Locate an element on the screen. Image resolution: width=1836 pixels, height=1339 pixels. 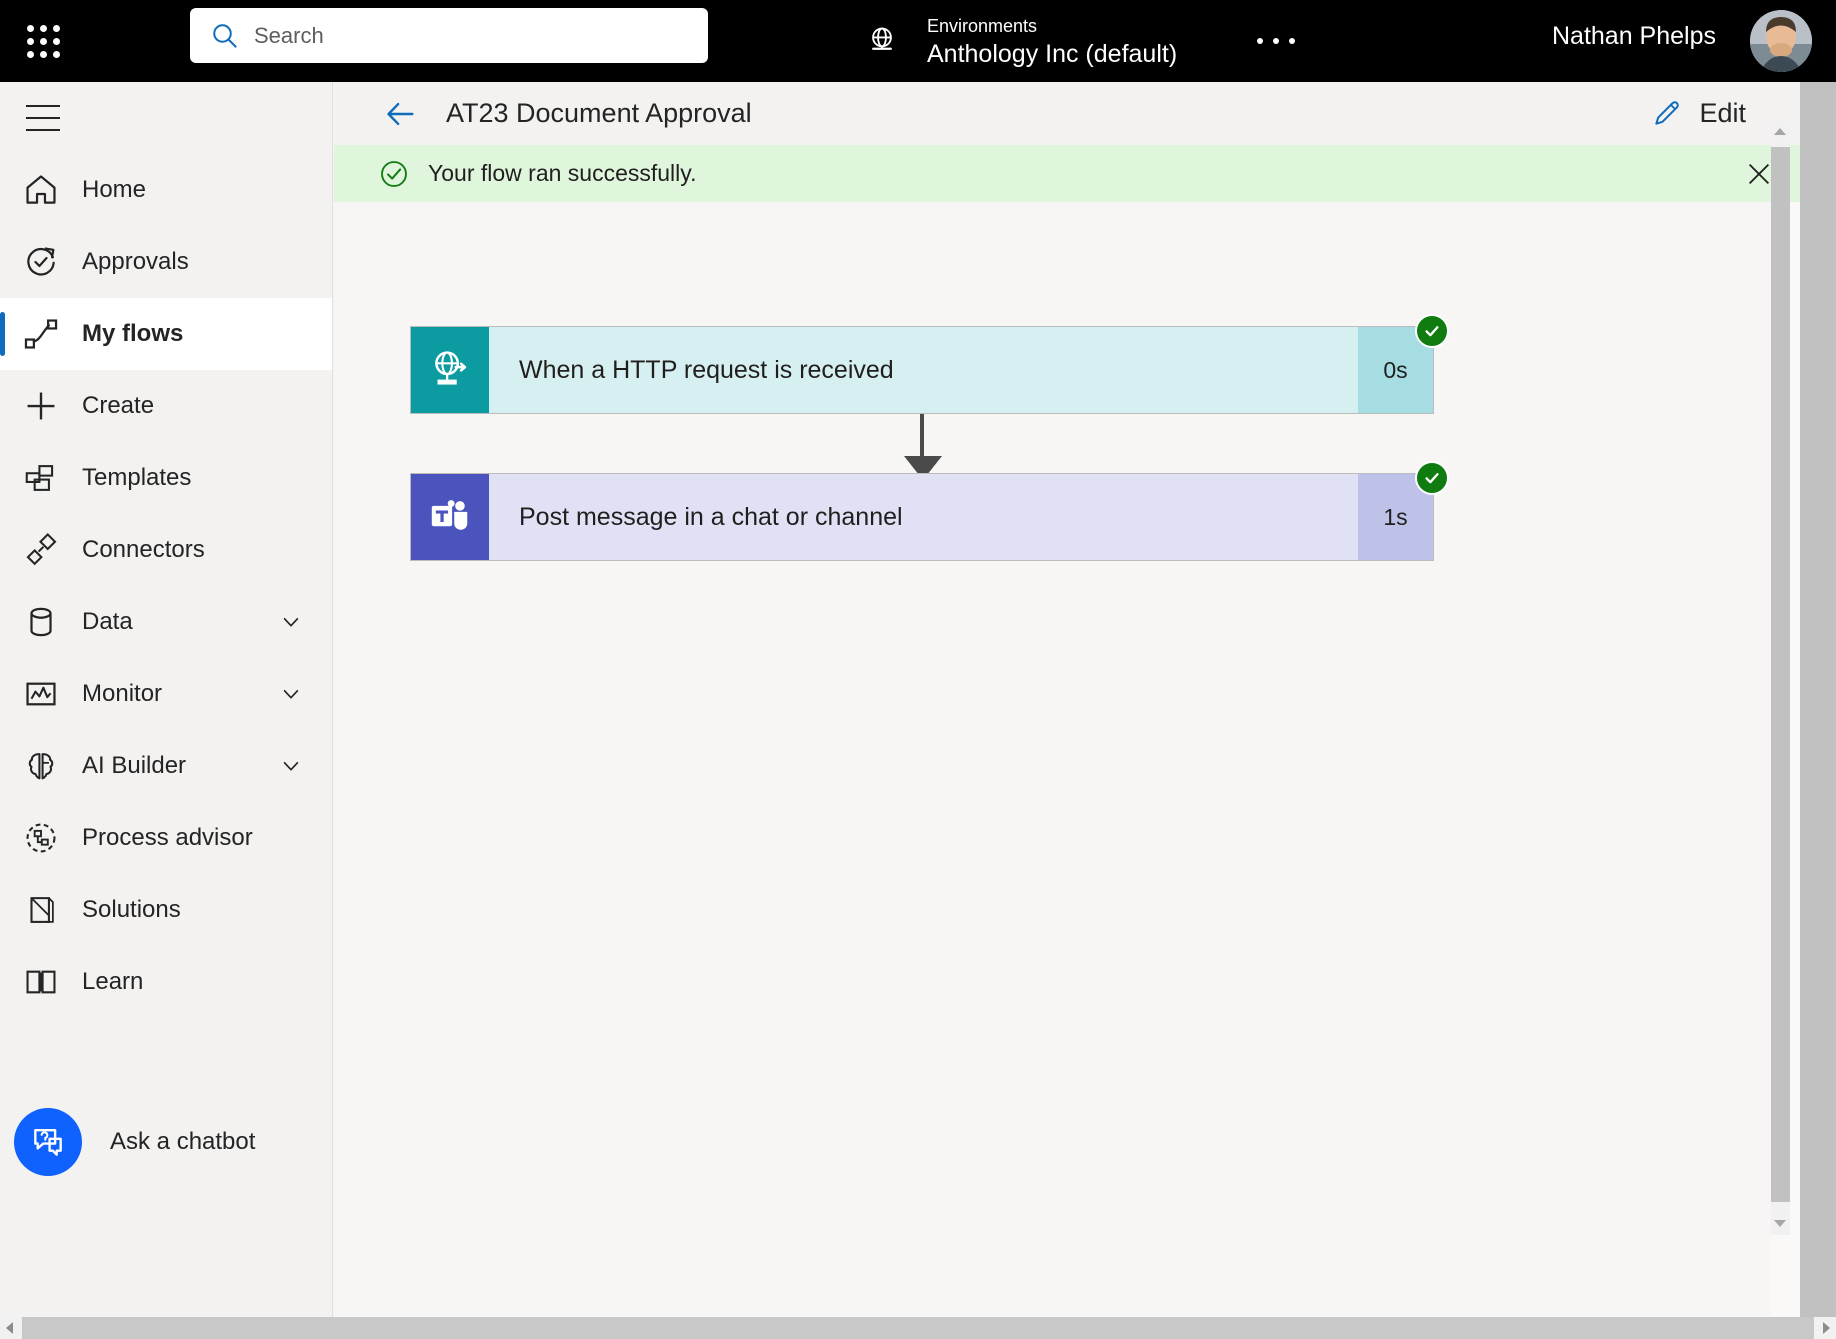
sidebar-item-label: My flows is located at coordinates (133, 333).